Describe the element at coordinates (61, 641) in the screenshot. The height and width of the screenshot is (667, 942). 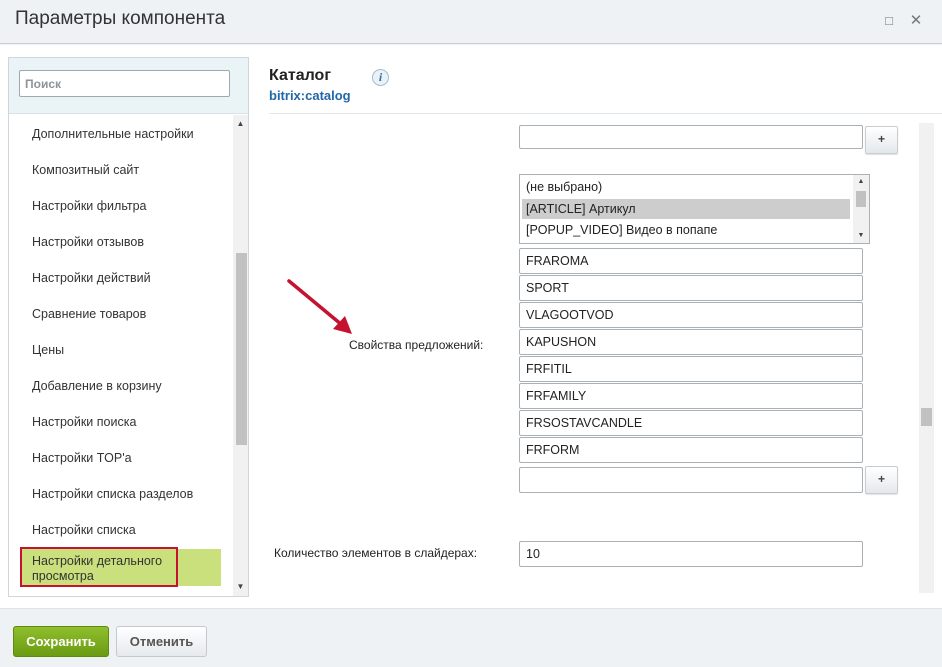
I see `save-button: Сохранить` at that location.